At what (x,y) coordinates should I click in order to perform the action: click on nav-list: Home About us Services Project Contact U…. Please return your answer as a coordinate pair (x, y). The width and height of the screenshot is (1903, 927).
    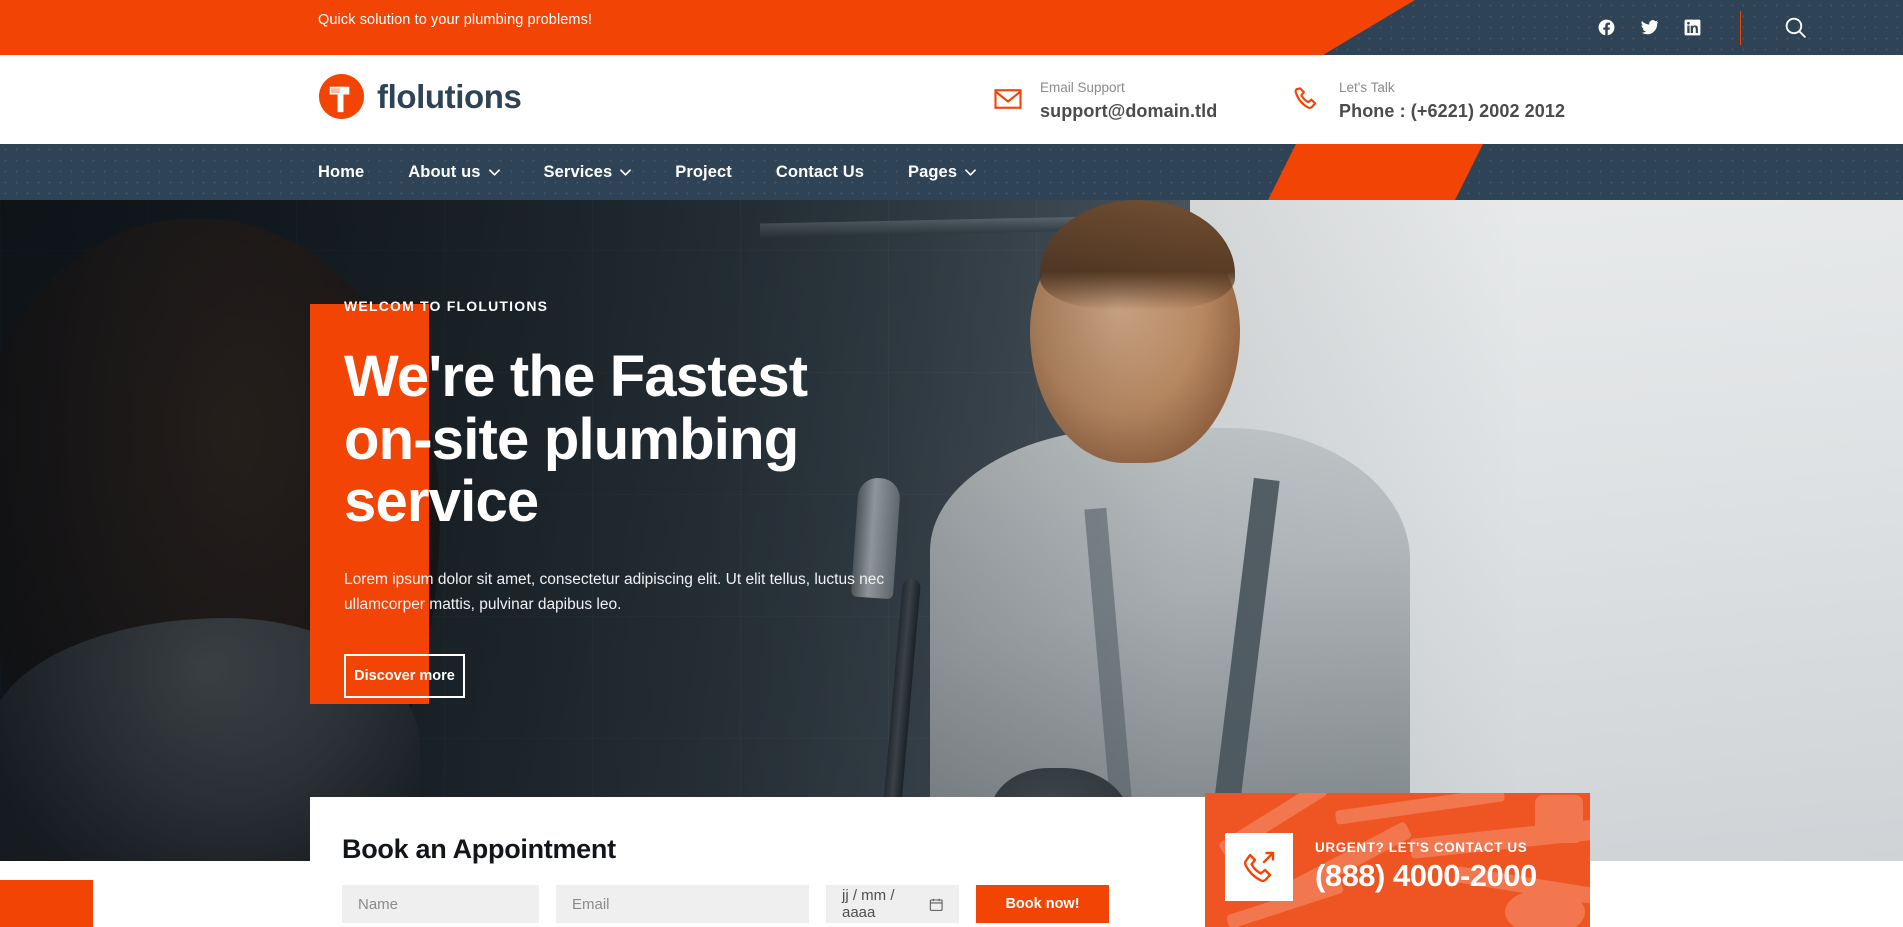
    Looking at the image, I should click on (658, 172).